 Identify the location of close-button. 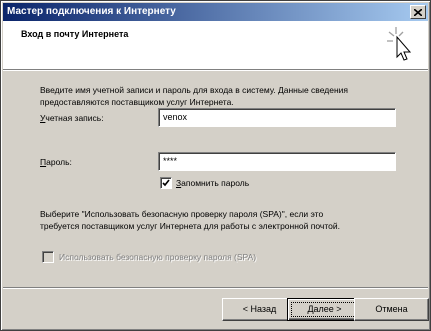
(418, 12).